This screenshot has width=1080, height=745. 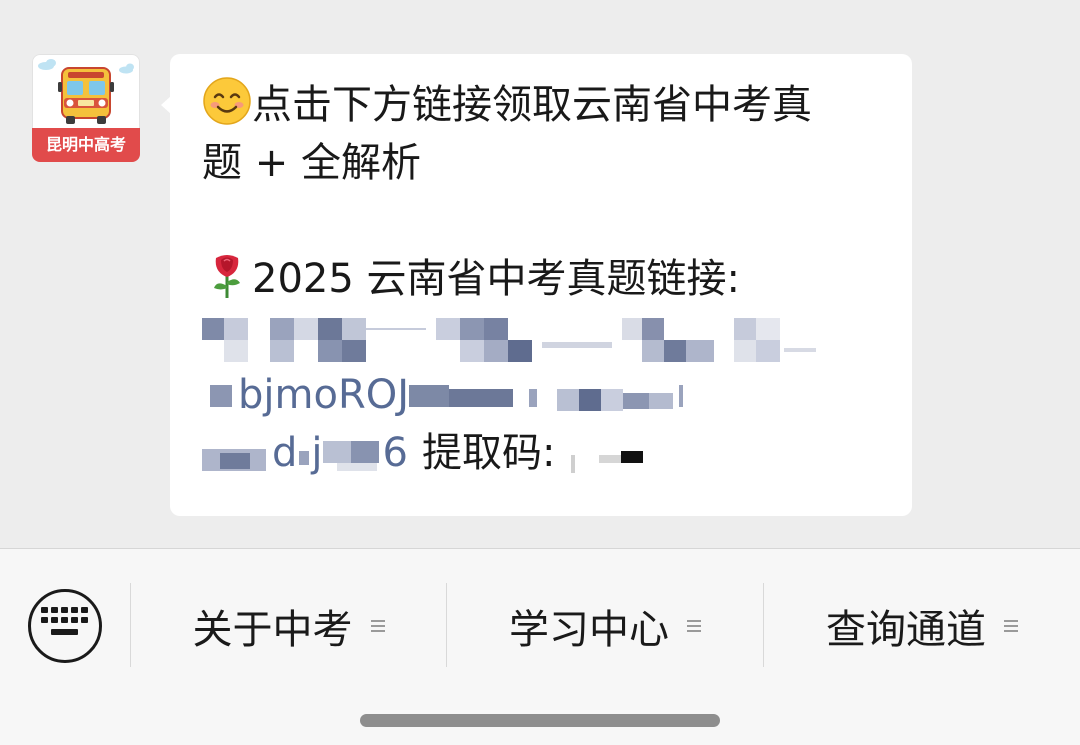 I want to click on blurred-link-line, so click(x=545, y=337).